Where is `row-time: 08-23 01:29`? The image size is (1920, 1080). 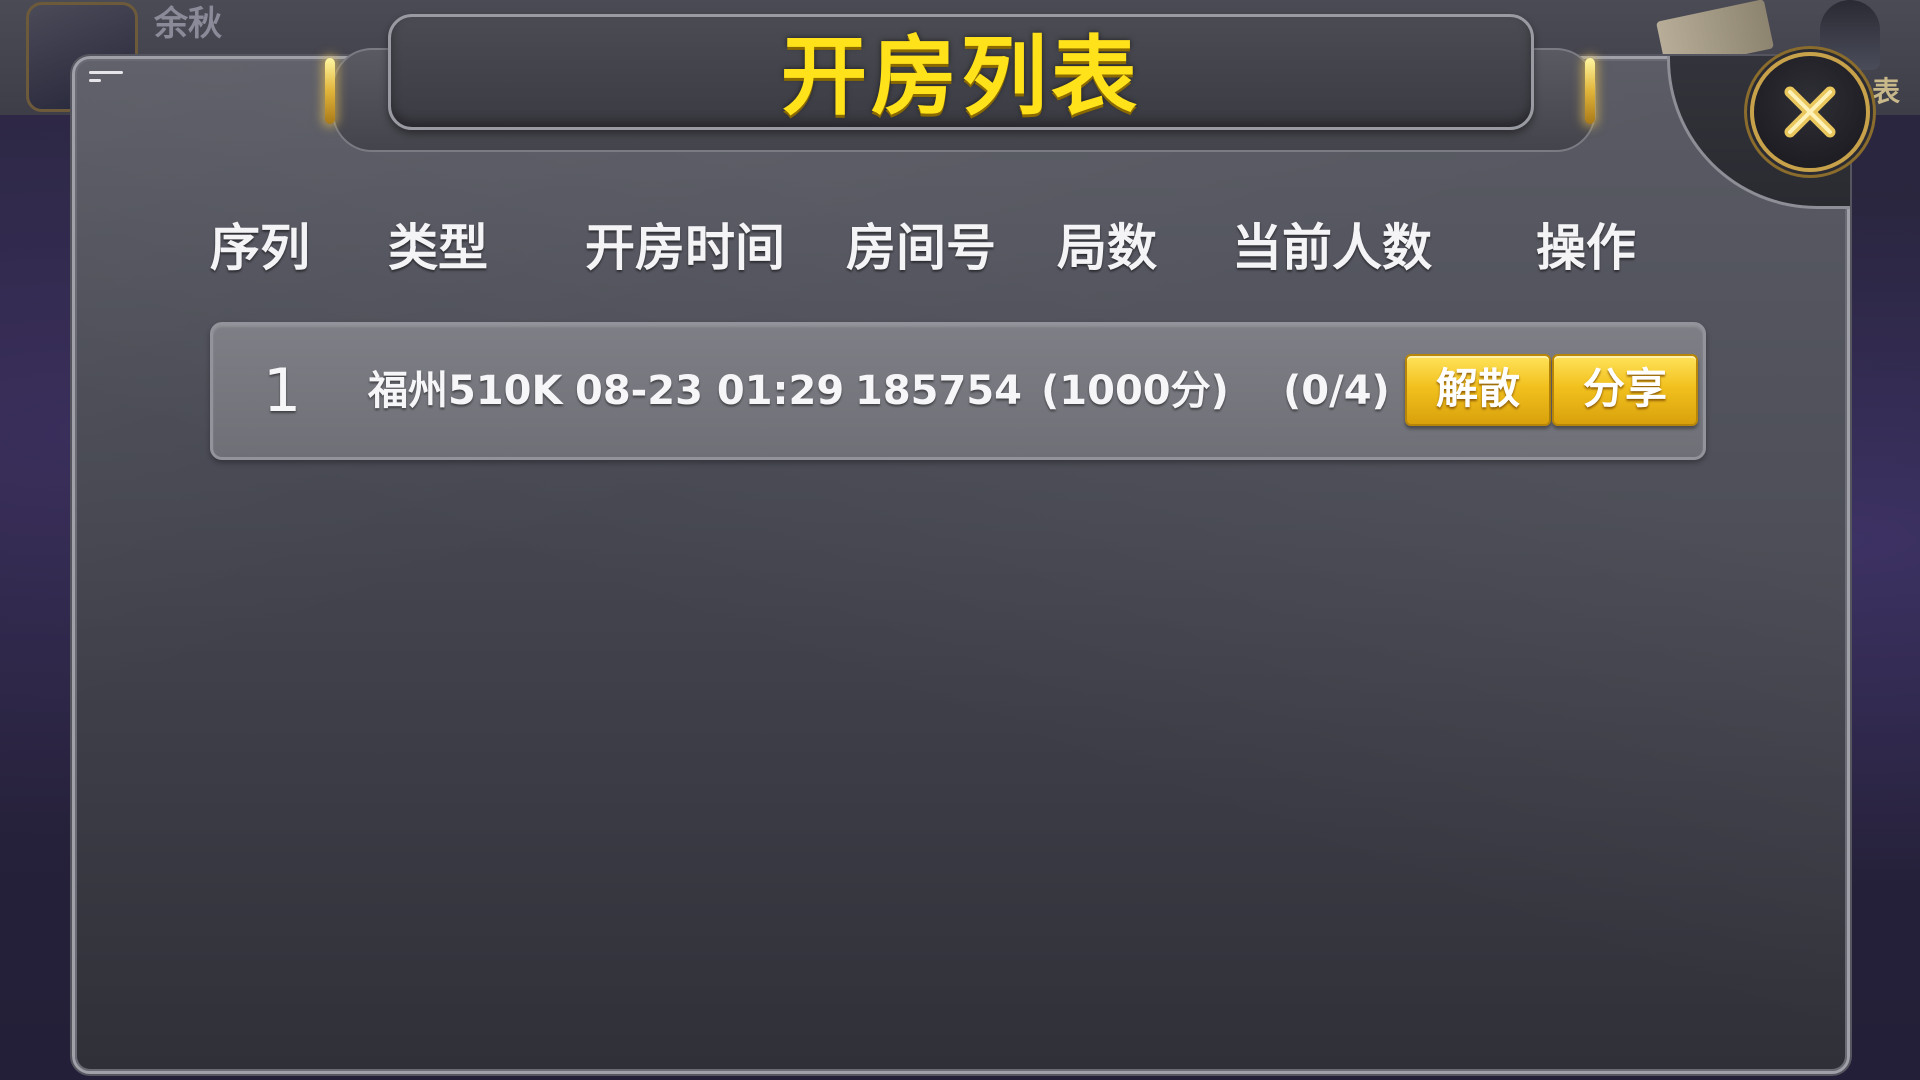 row-time: 08-23 01:29 is located at coordinates (710, 391).